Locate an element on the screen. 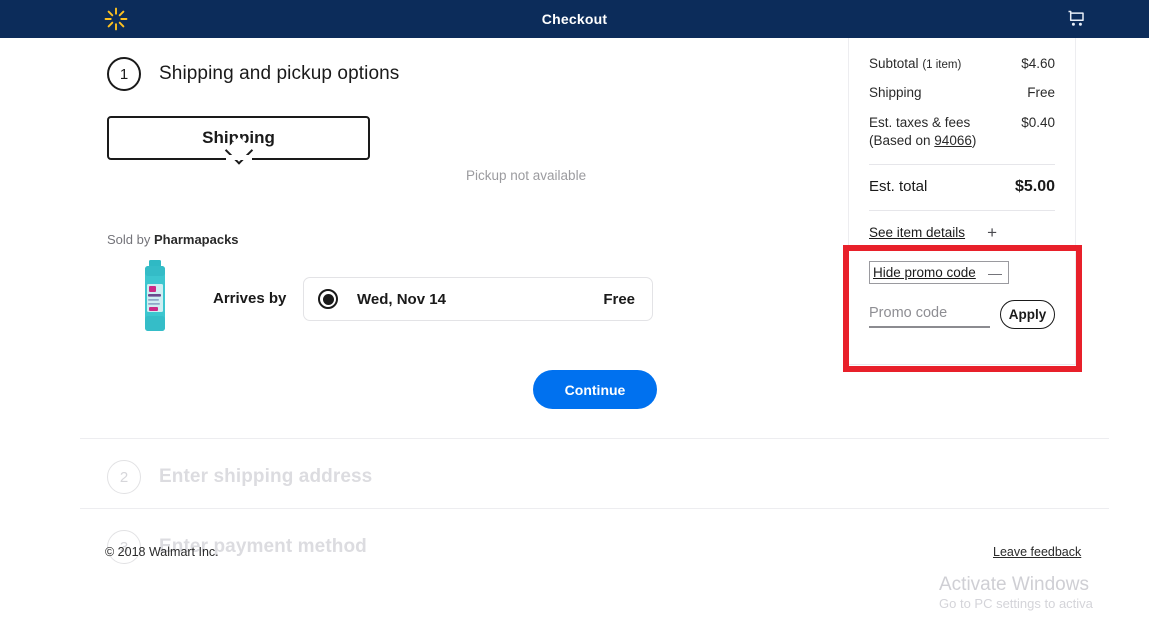 The width and height of the screenshot is (1149, 617). apply-promo-button: Apply is located at coordinates (1027, 314).